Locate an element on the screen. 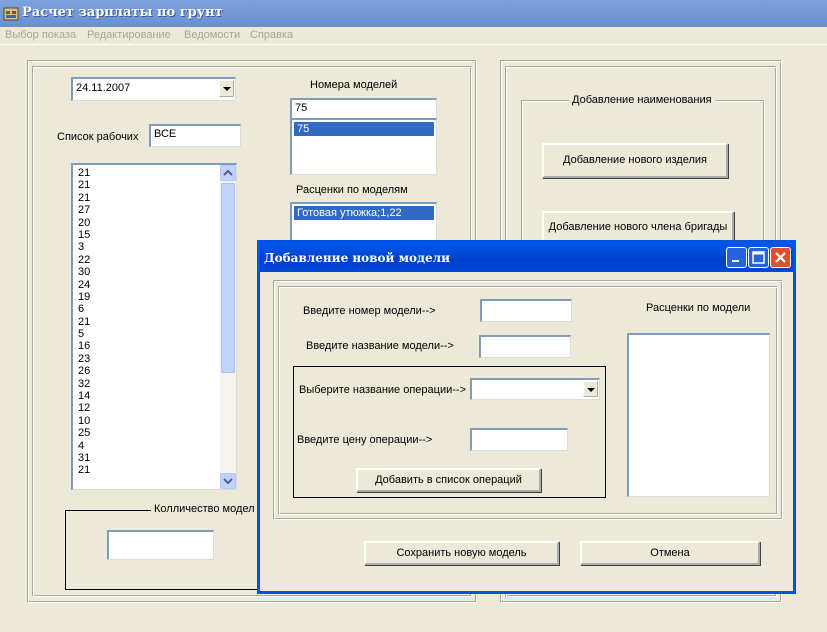 This screenshot has height=632, width=827. scroll-up-button is located at coordinates (228, 173).